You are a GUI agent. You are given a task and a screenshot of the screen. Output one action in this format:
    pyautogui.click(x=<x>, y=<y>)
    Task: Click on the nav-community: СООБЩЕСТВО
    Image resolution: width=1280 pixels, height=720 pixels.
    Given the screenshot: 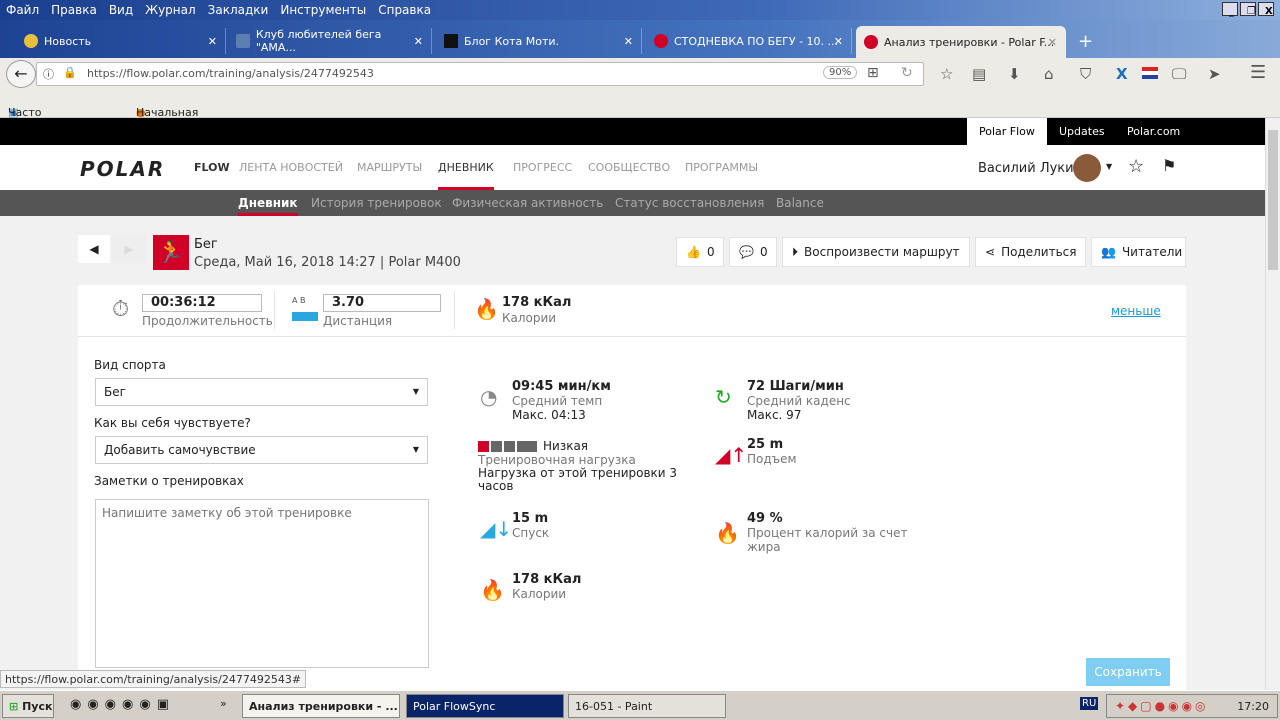 What is the action you would take?
    pyautogui.click(x=629, y=167)
    